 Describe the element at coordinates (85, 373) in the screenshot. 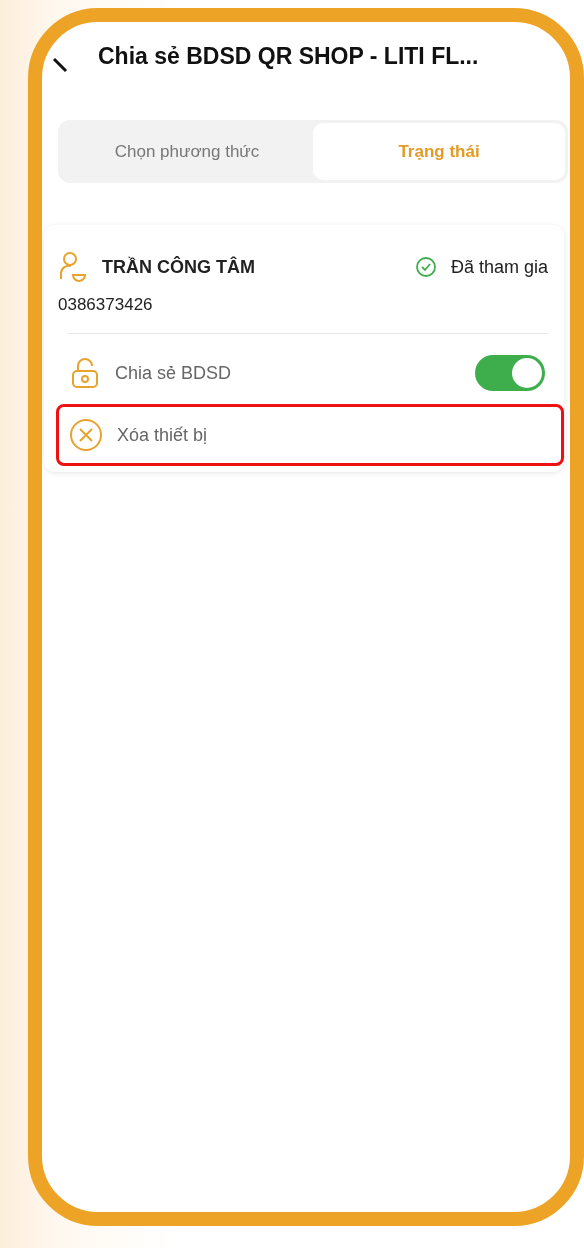

I see `unlock-icon` at that location.